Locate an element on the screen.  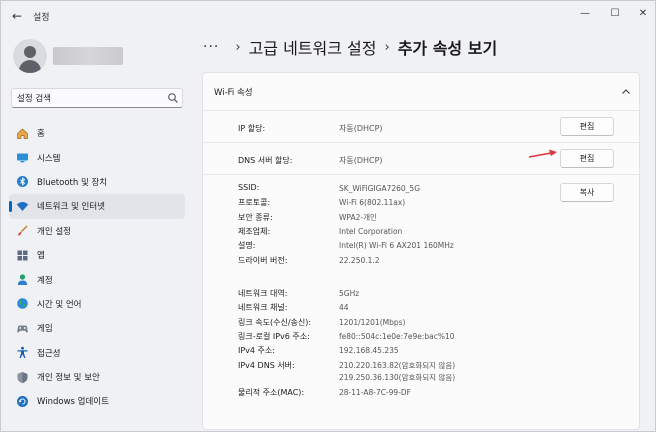
sidebar-item-label: 앱 is located at coordinates (41, 256).